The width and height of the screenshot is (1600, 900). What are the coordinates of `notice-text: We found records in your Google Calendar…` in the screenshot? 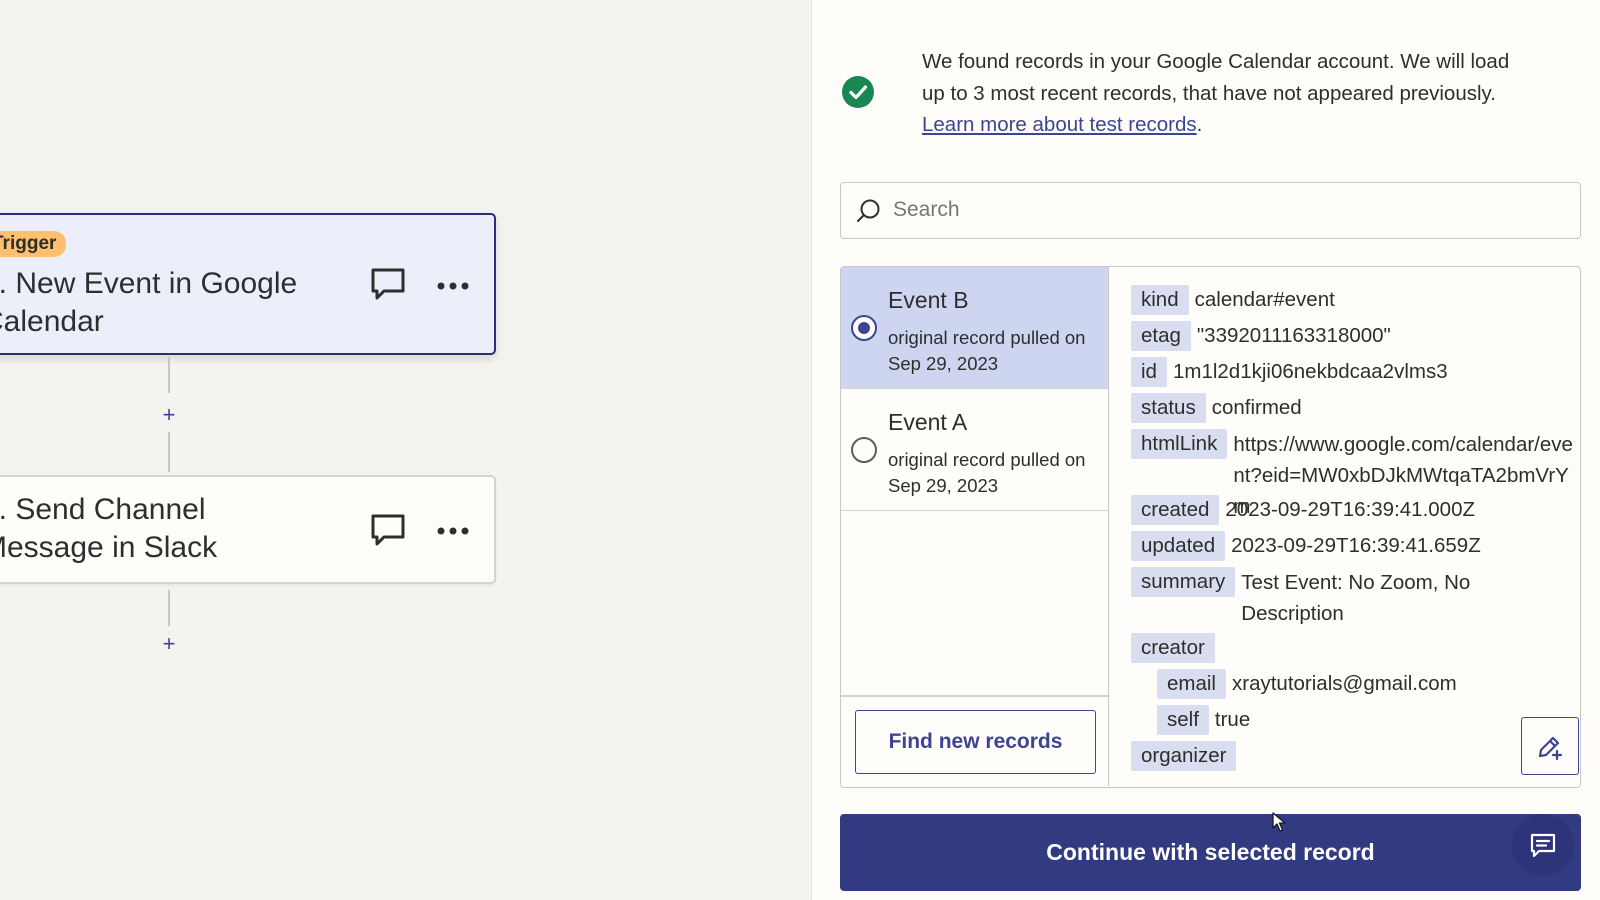 It's located at (1222, 93).